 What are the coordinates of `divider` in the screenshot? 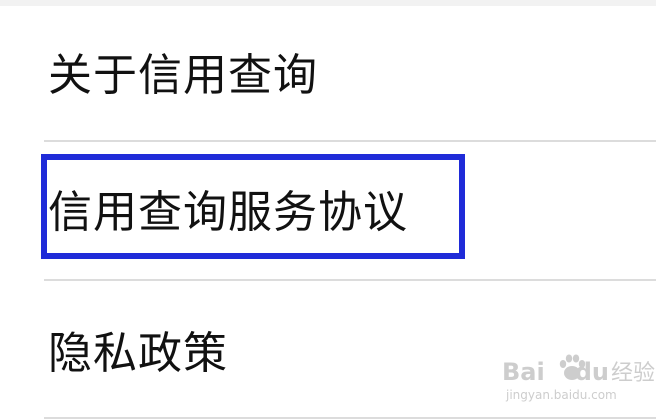 It's located at (350, 418).